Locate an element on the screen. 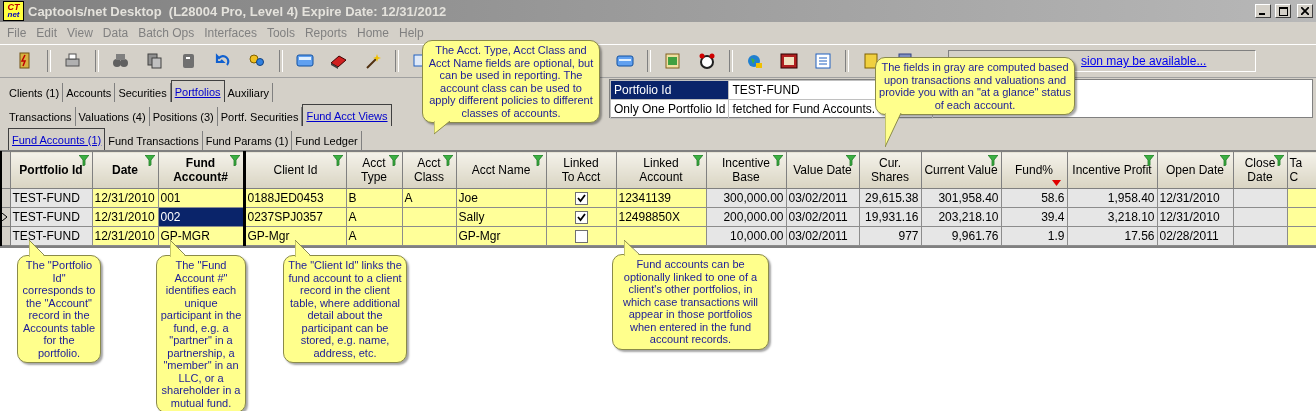 The image size is (1316, 411). column-header: Cur. Shares is located at coordinates (890, 170).